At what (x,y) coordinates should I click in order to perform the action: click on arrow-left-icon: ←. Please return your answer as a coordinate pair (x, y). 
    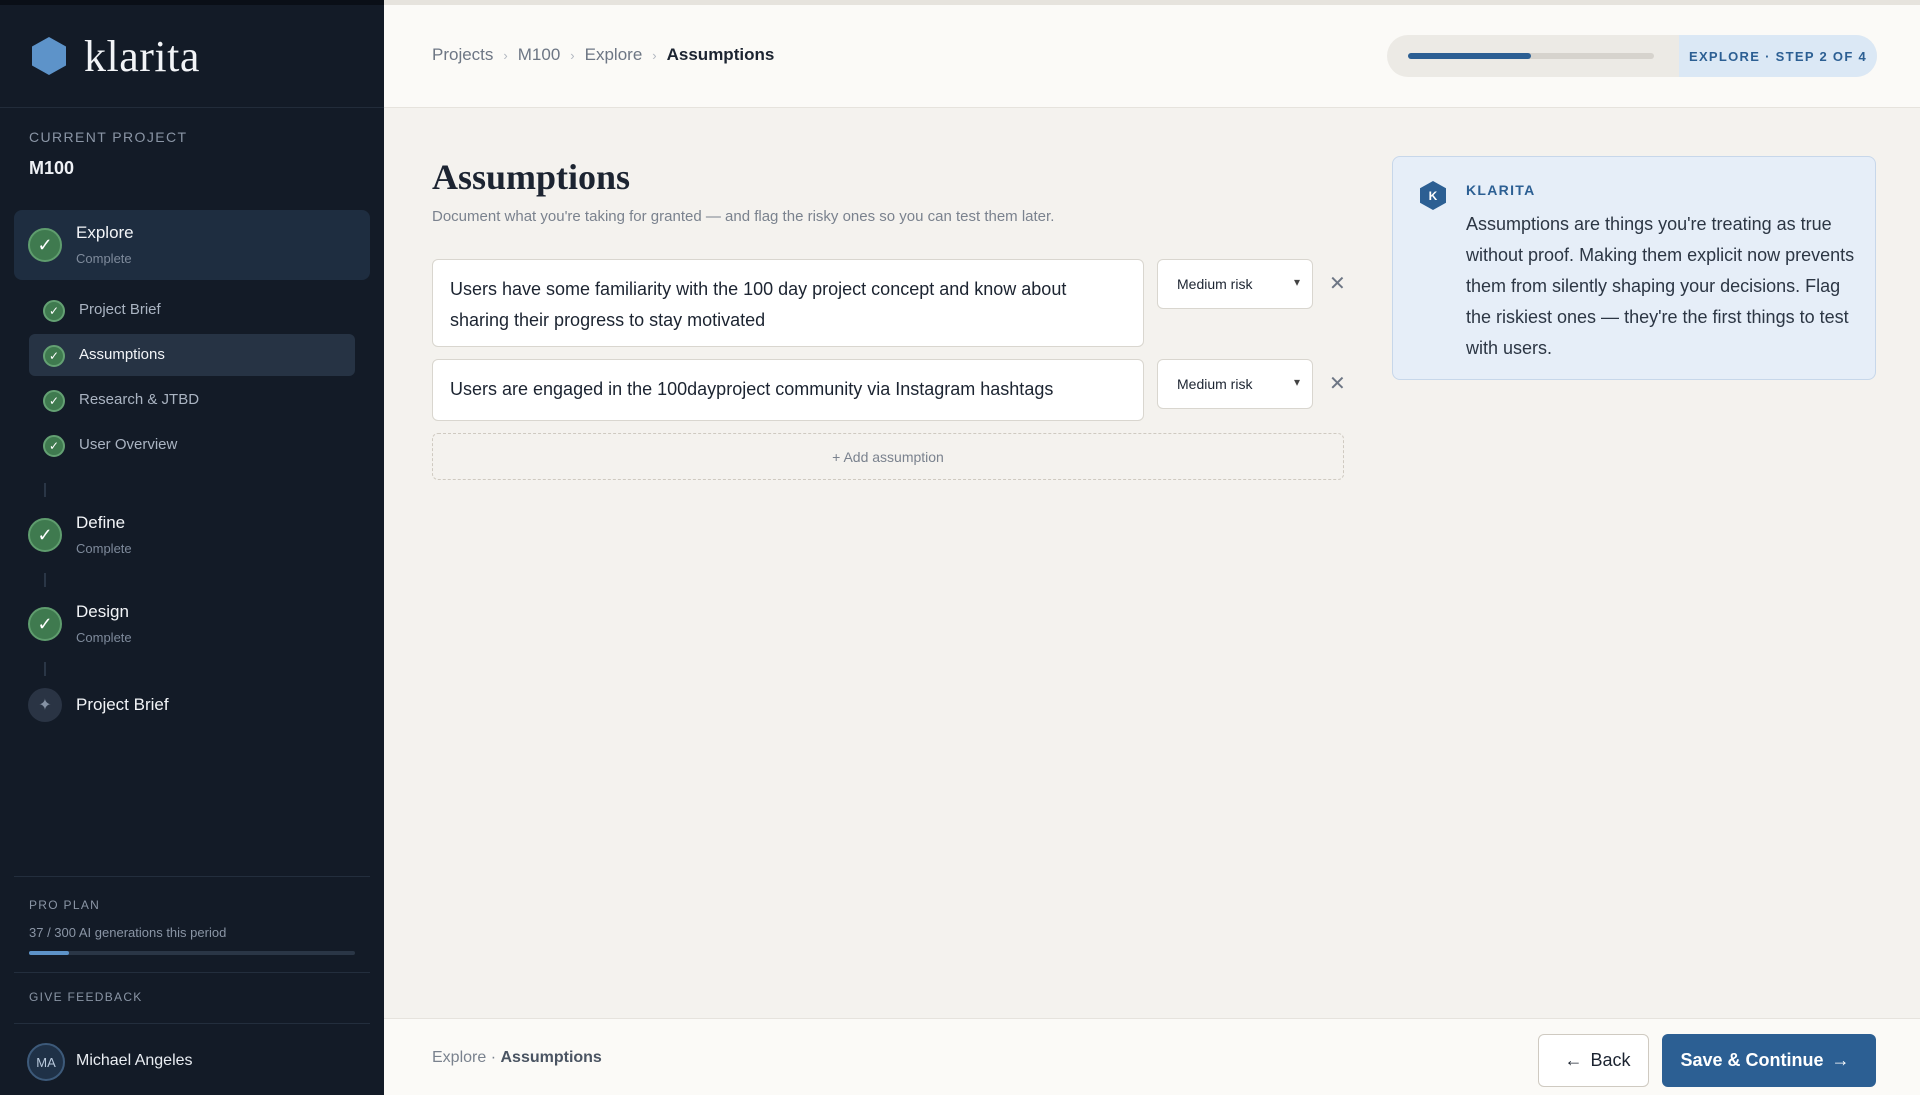
    Looking at the image, I should click on (1573, 1060).